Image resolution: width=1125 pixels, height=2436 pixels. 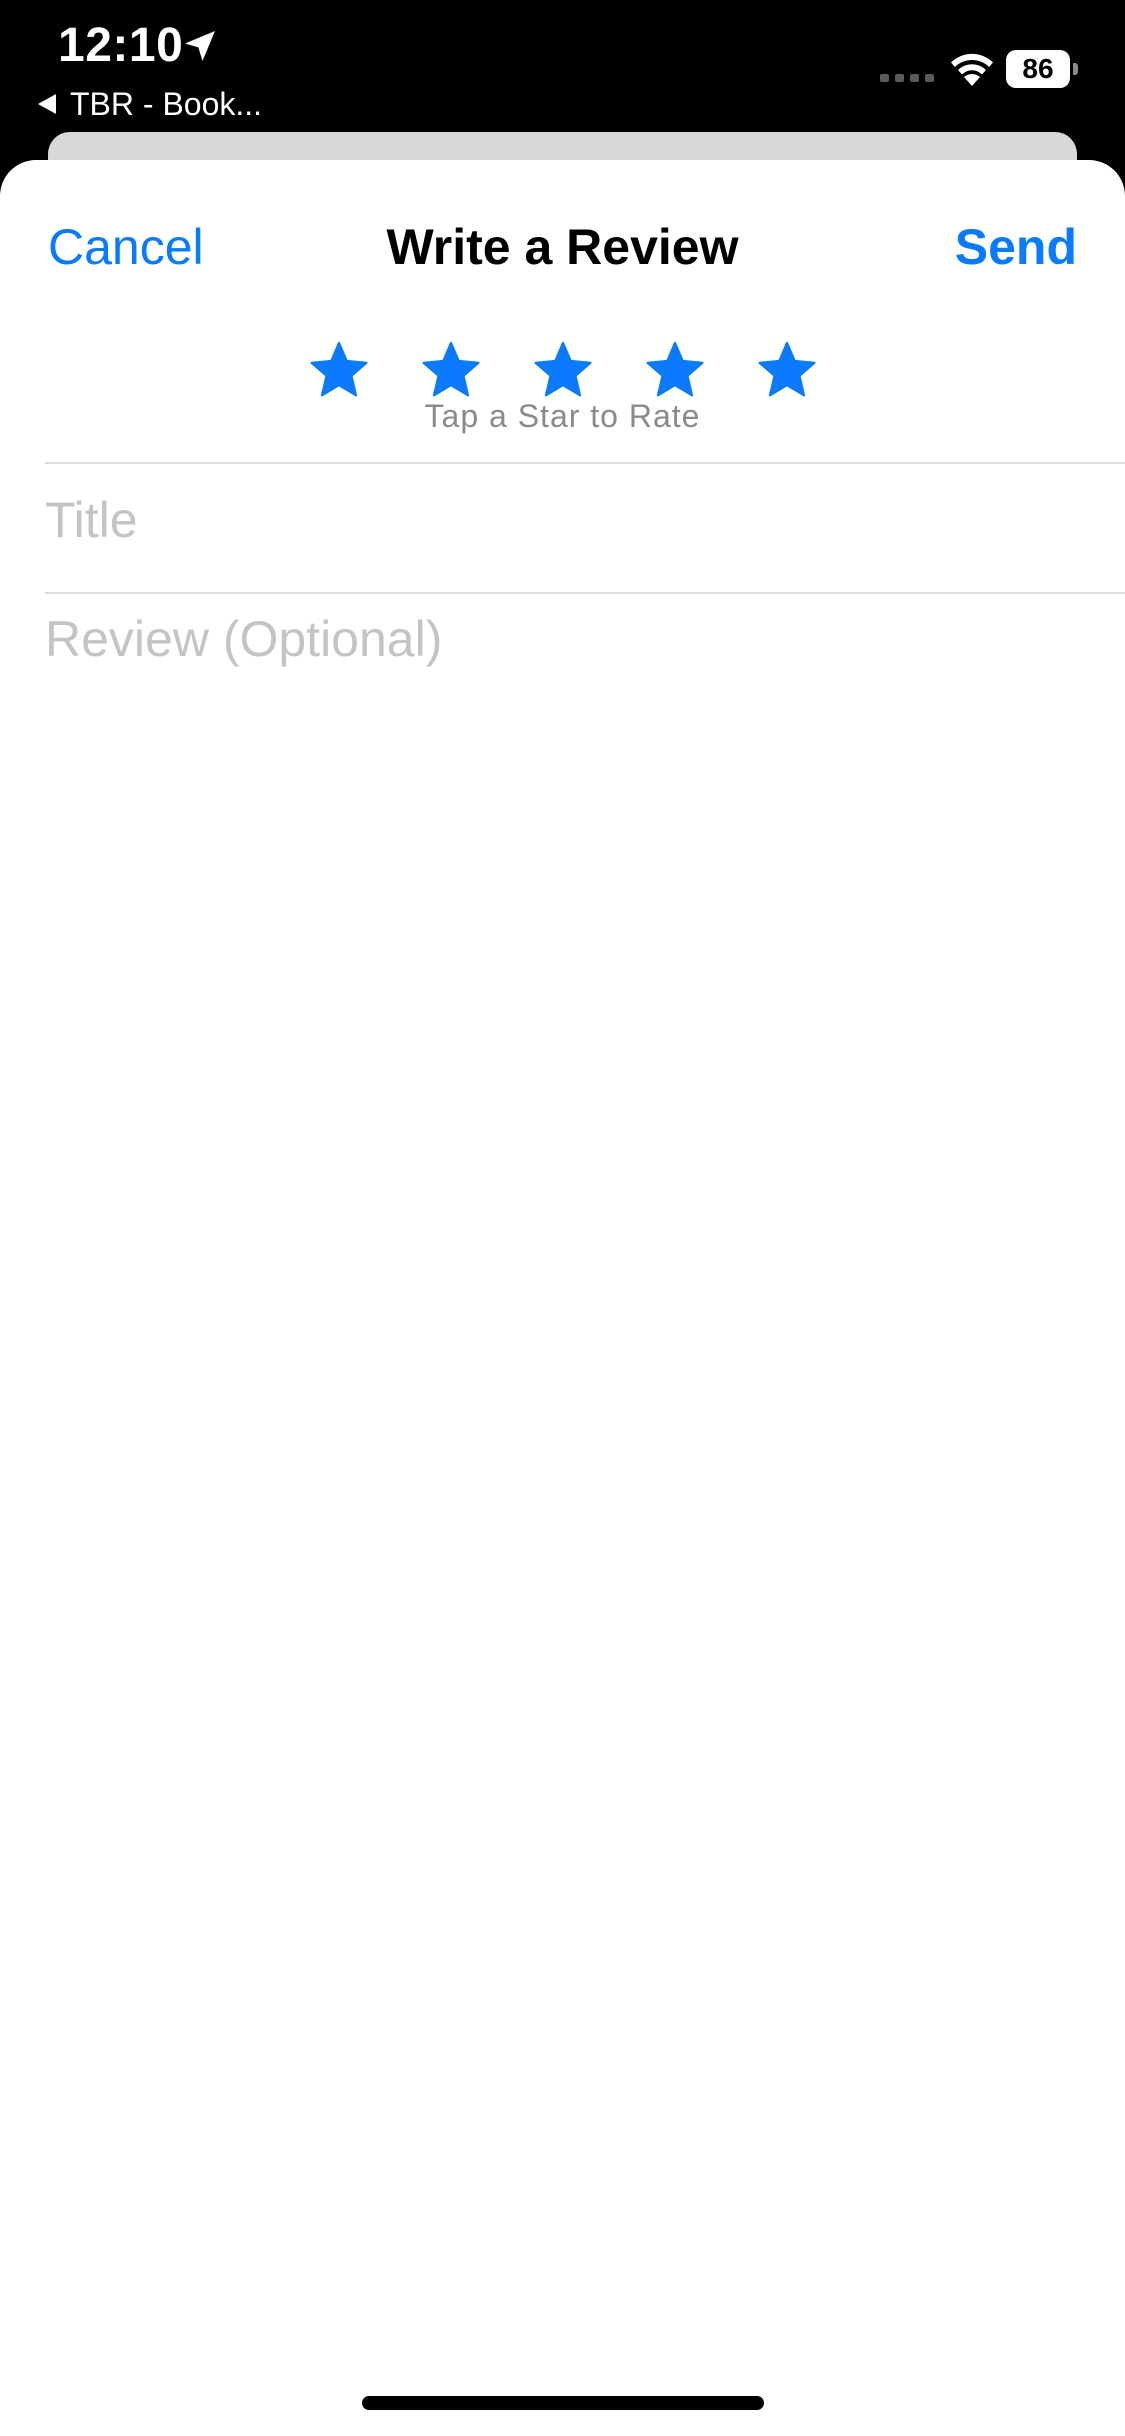 What do you see at coordinates (200, 46) in the screenshot?
I see `location-arrow-icon` at bounding box center [200, 46].